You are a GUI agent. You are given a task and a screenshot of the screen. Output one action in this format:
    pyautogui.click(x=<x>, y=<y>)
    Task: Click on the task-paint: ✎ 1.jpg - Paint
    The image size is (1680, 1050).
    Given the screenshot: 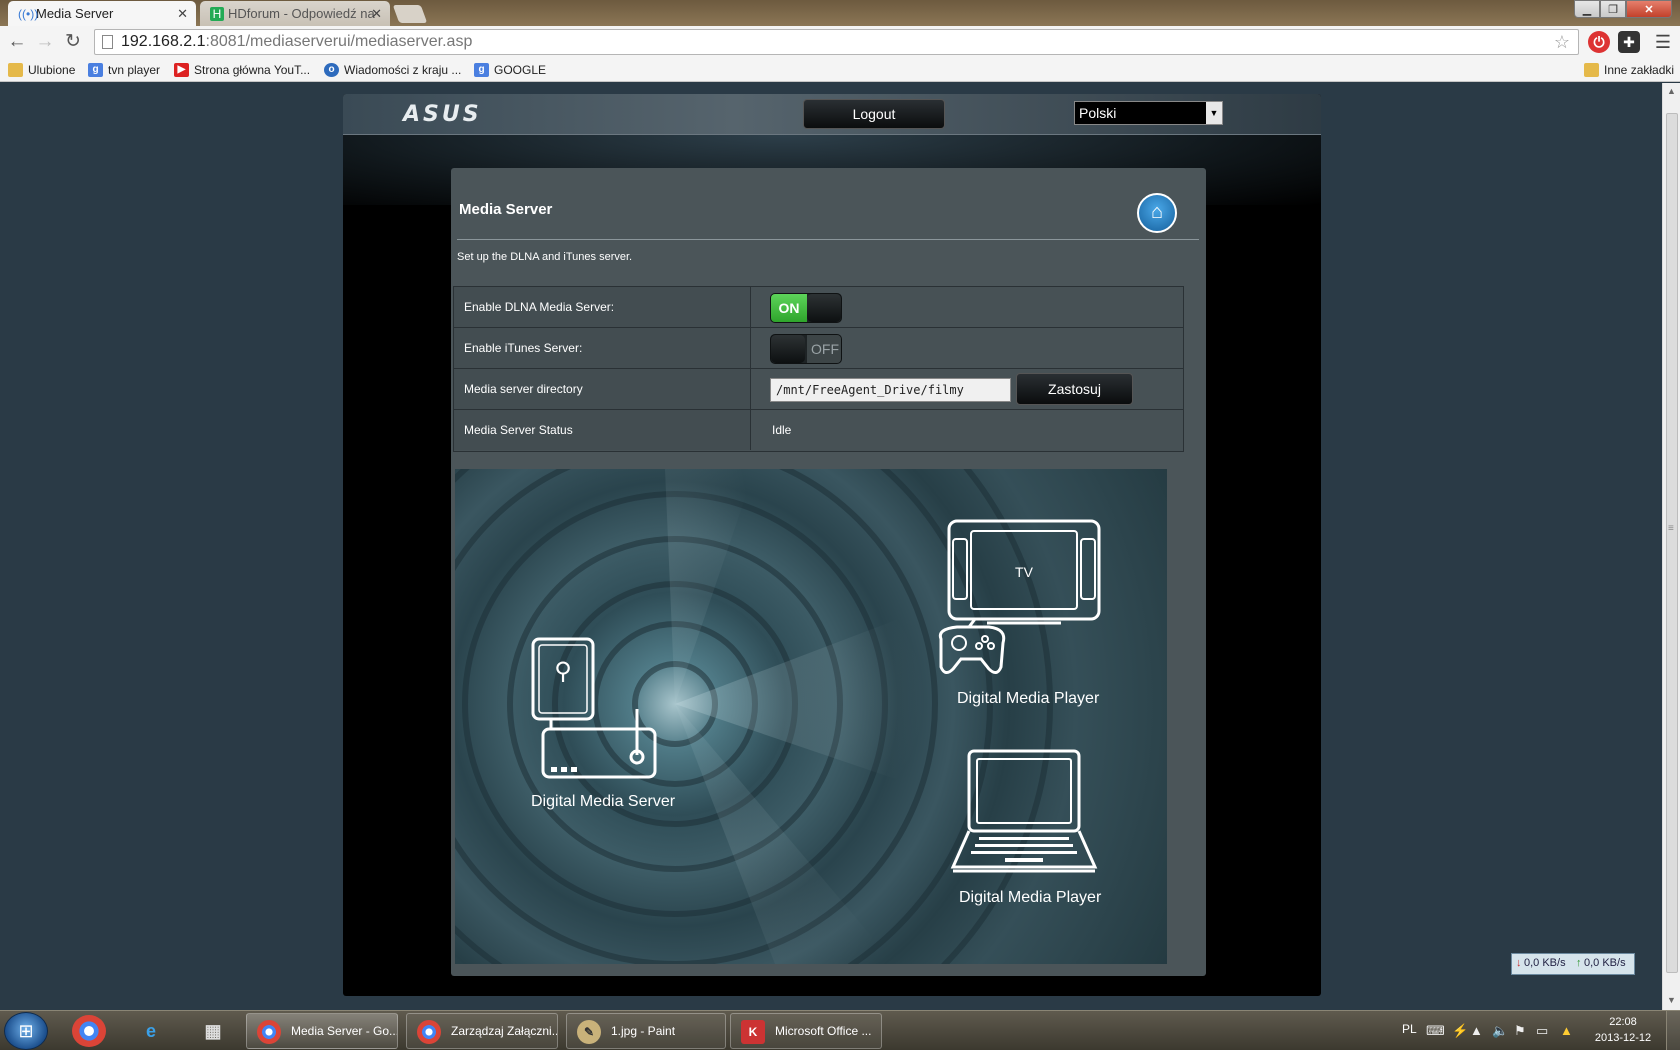 What is the action you would take?
    pyautogui.click(x=646, y=1031)
    